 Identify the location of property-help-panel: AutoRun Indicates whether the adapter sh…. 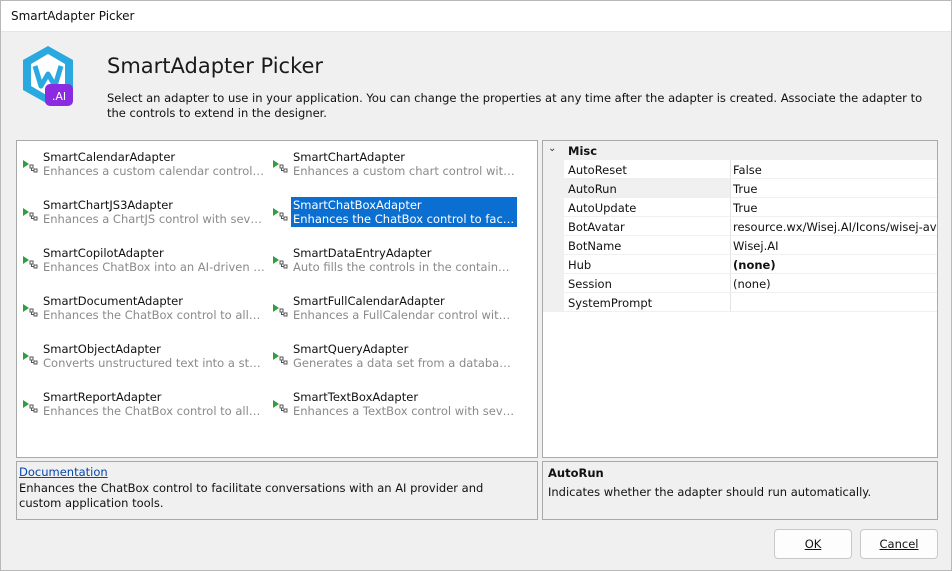
(740, 490).